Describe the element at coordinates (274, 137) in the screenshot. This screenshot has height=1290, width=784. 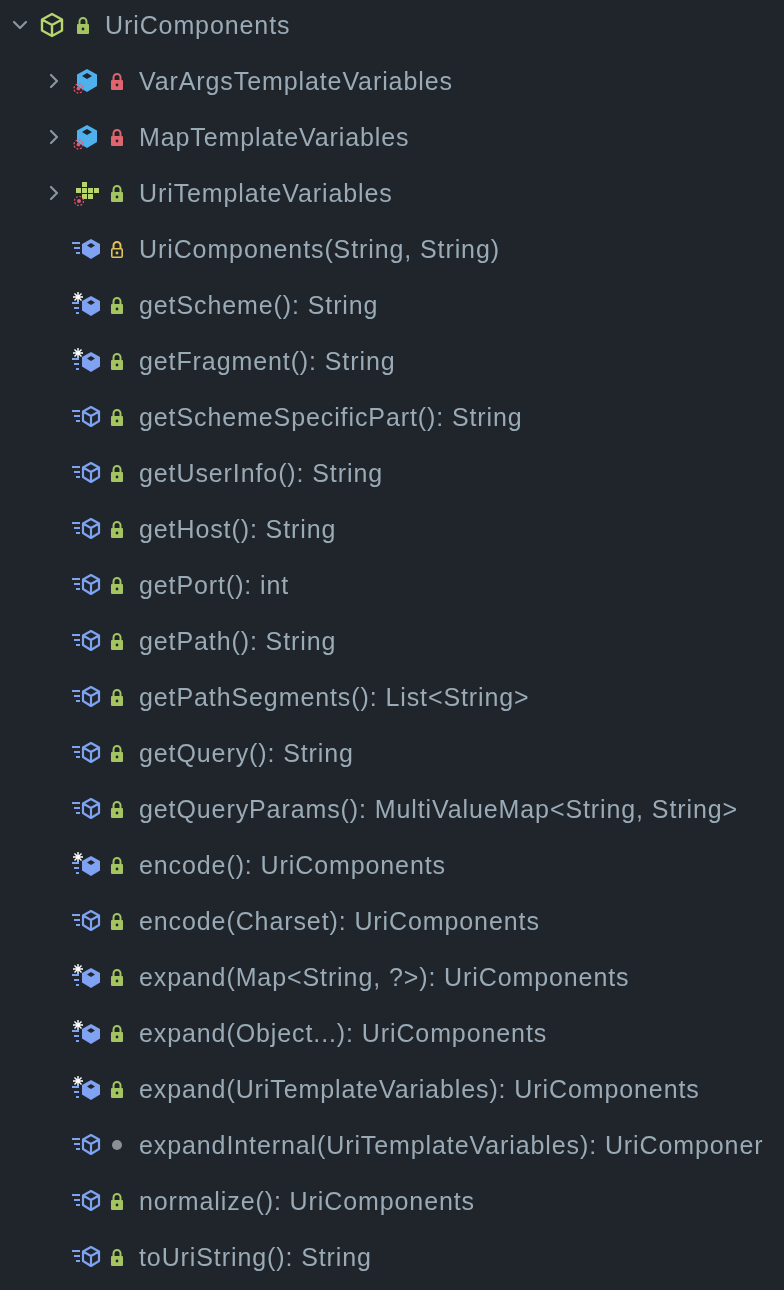
I see `tree-item-label: MapTemplateVariables` at that location.